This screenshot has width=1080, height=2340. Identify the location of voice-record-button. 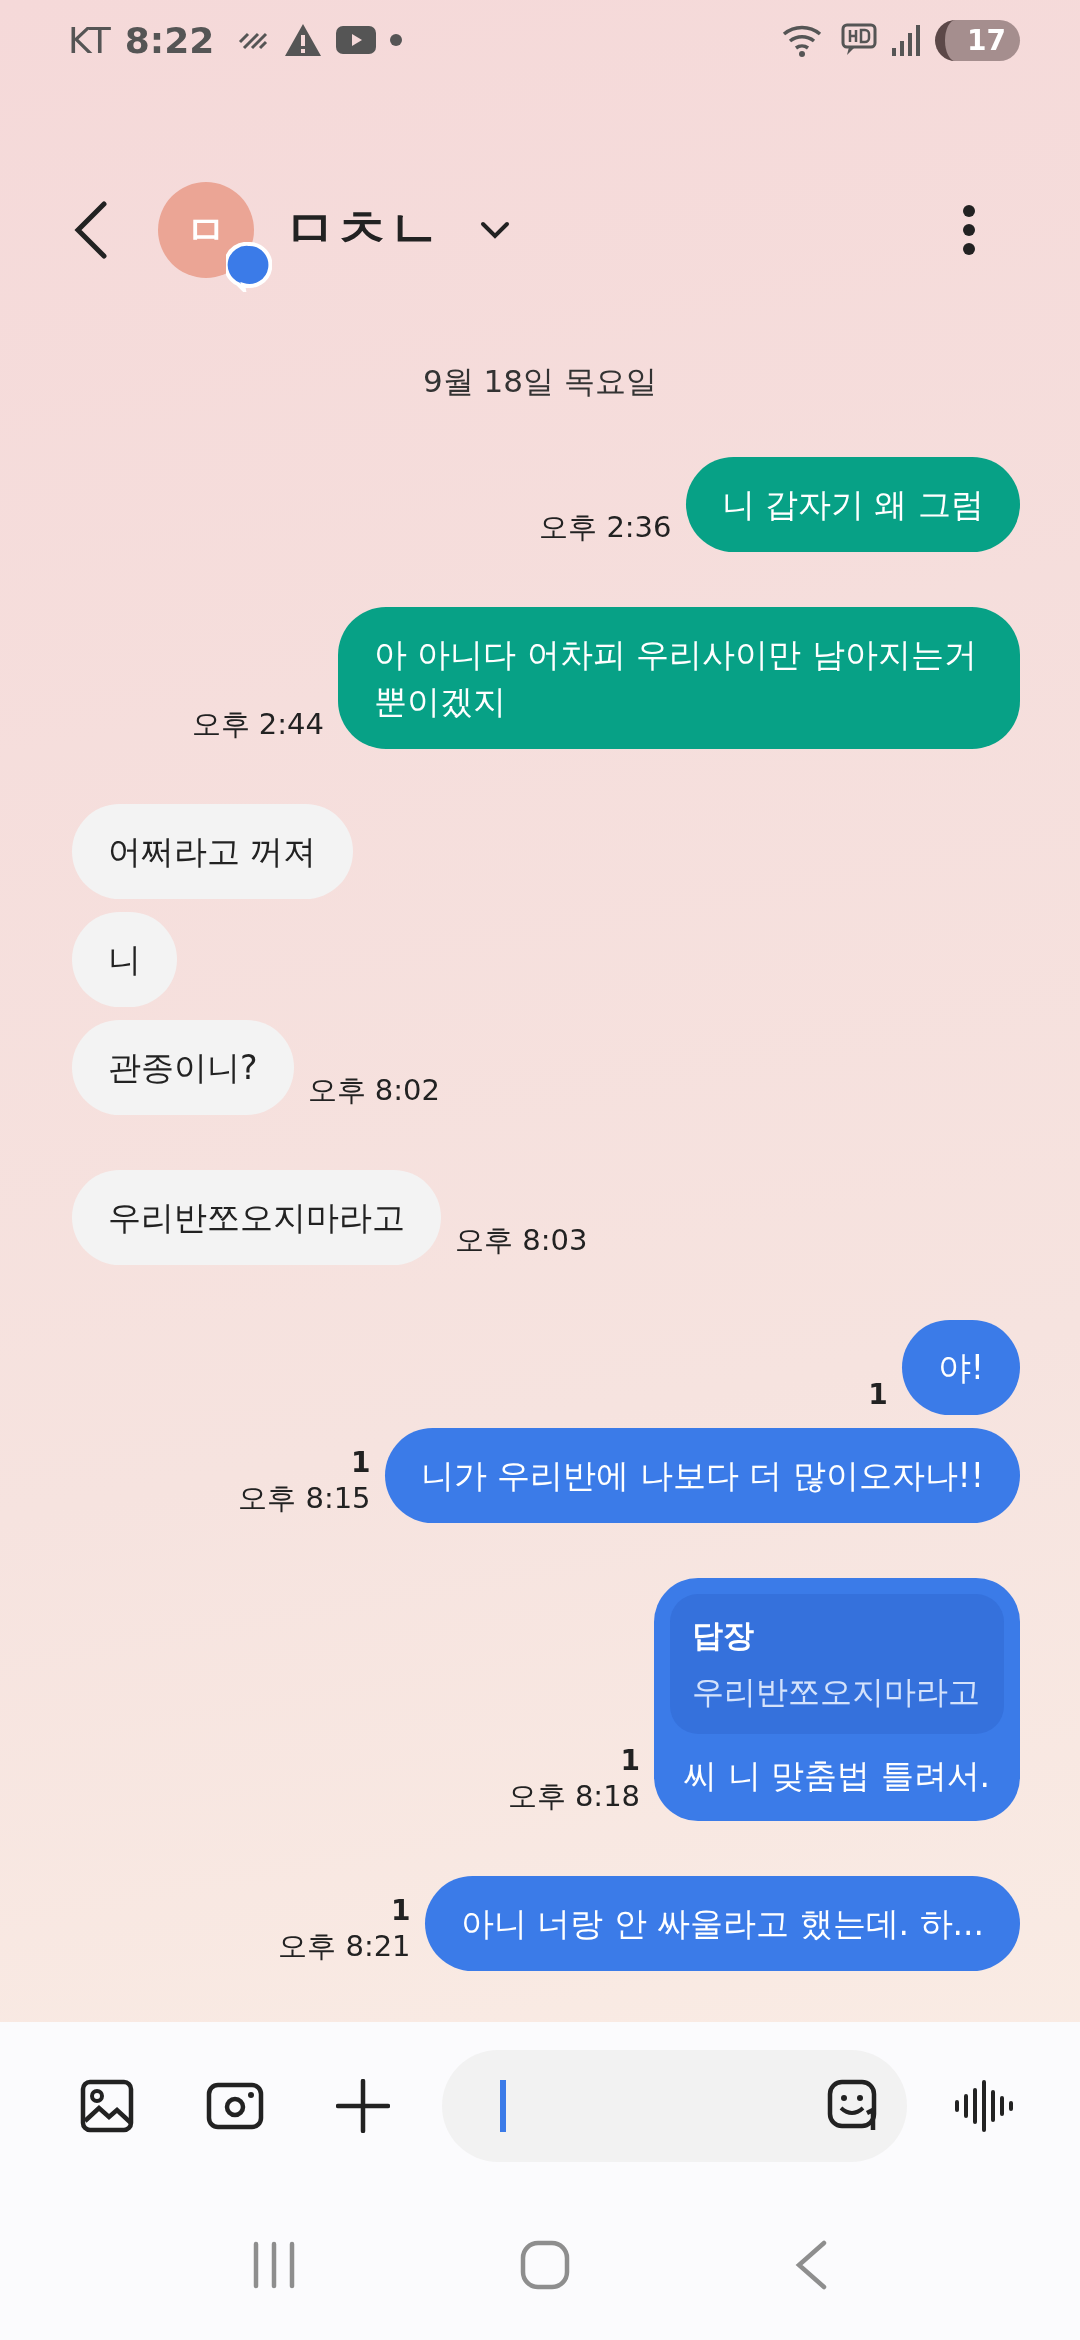
(984, 2106).